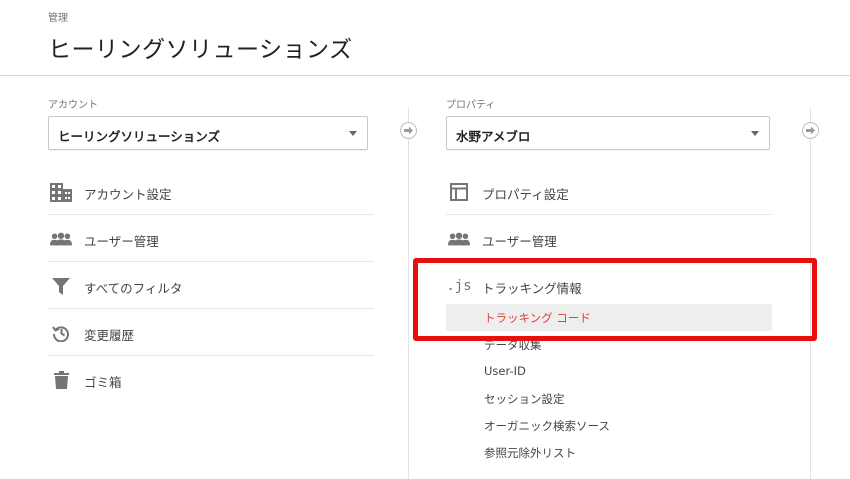  What do you see at coordinates (408, 293) in the screenshot?
I see `column-divider` at bounding box center [408, 293].